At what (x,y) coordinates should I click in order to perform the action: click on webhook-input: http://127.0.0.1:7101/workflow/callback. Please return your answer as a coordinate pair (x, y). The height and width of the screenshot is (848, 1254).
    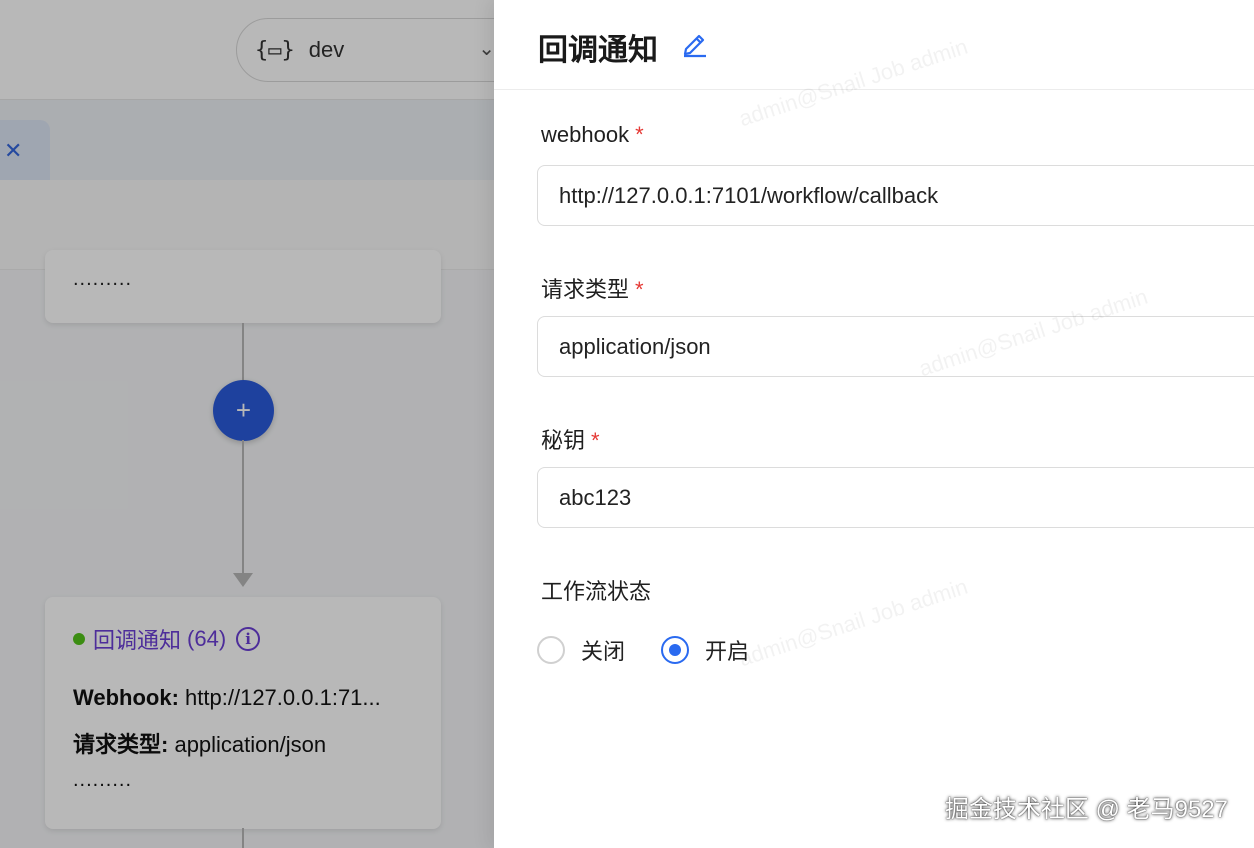
    Looking at the image, I should click on (895, 195).